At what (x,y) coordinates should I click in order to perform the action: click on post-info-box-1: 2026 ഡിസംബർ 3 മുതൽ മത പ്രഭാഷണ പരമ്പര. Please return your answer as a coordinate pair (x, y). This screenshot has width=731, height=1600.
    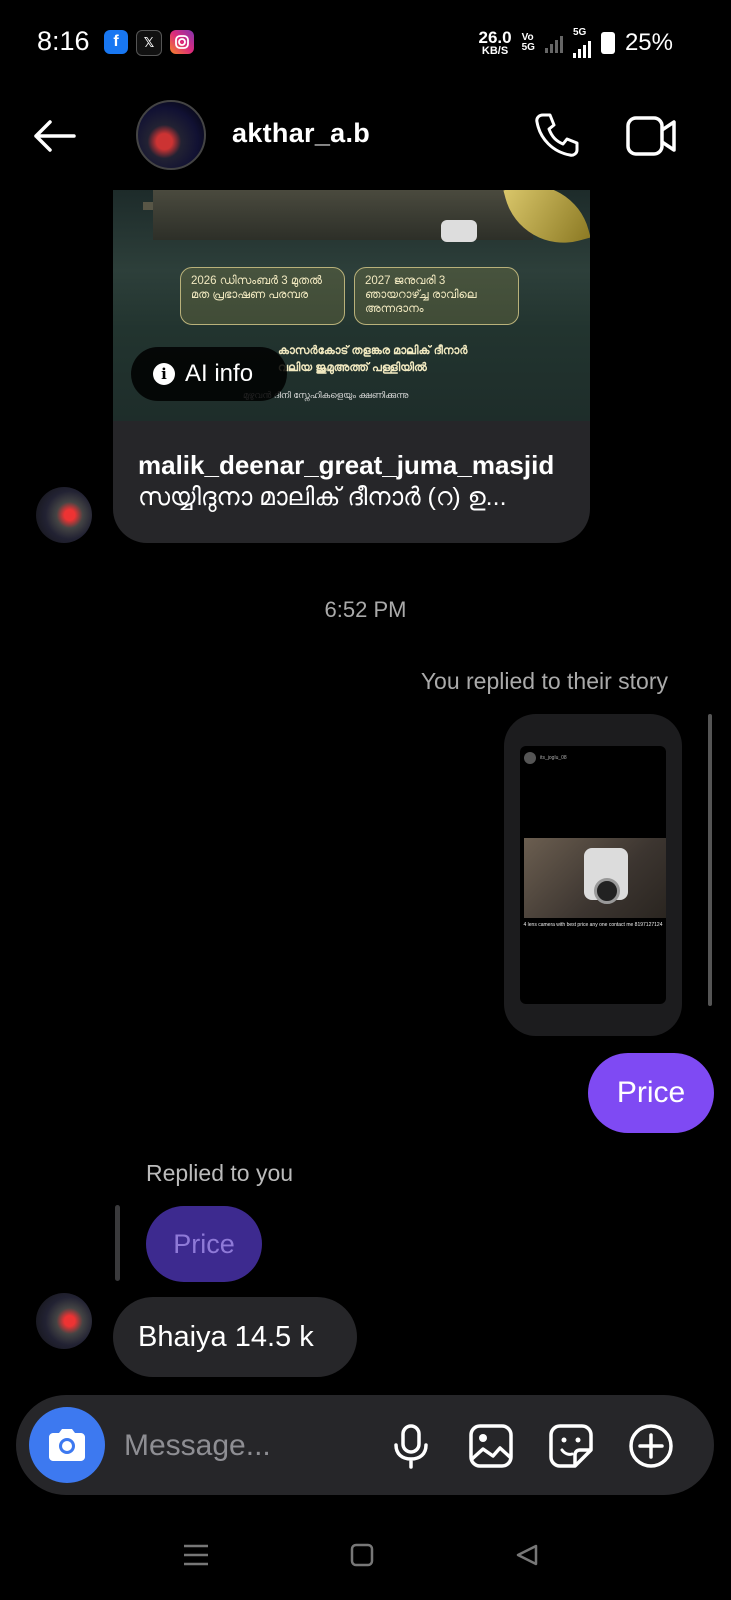
    Looking at the image, I should click on (262, 296).